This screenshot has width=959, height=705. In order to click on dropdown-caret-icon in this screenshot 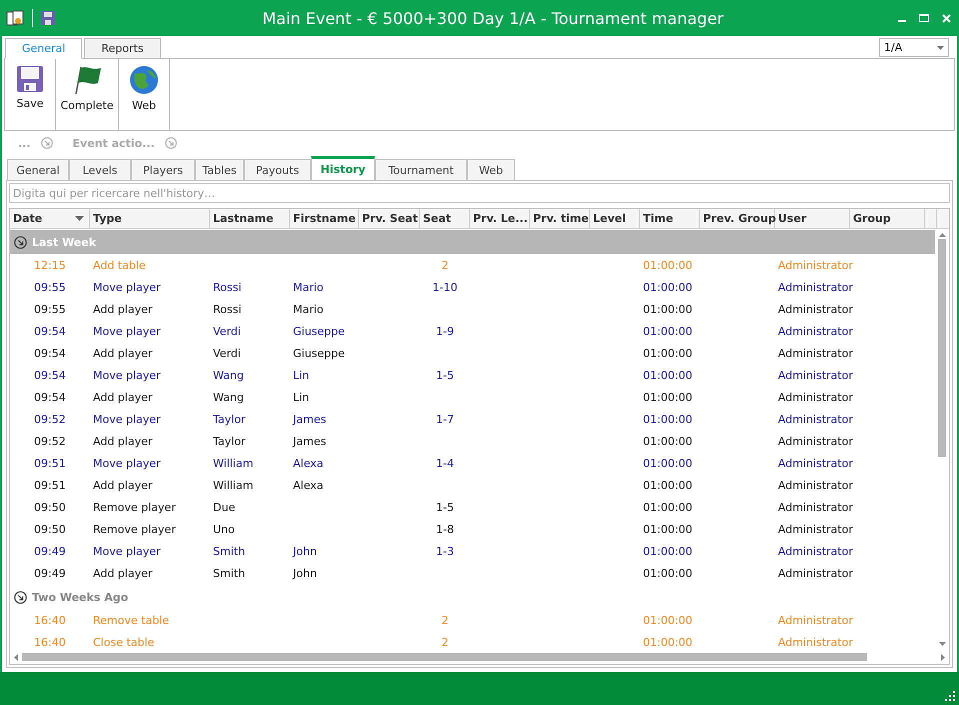, I will do `click(940, 48)`.